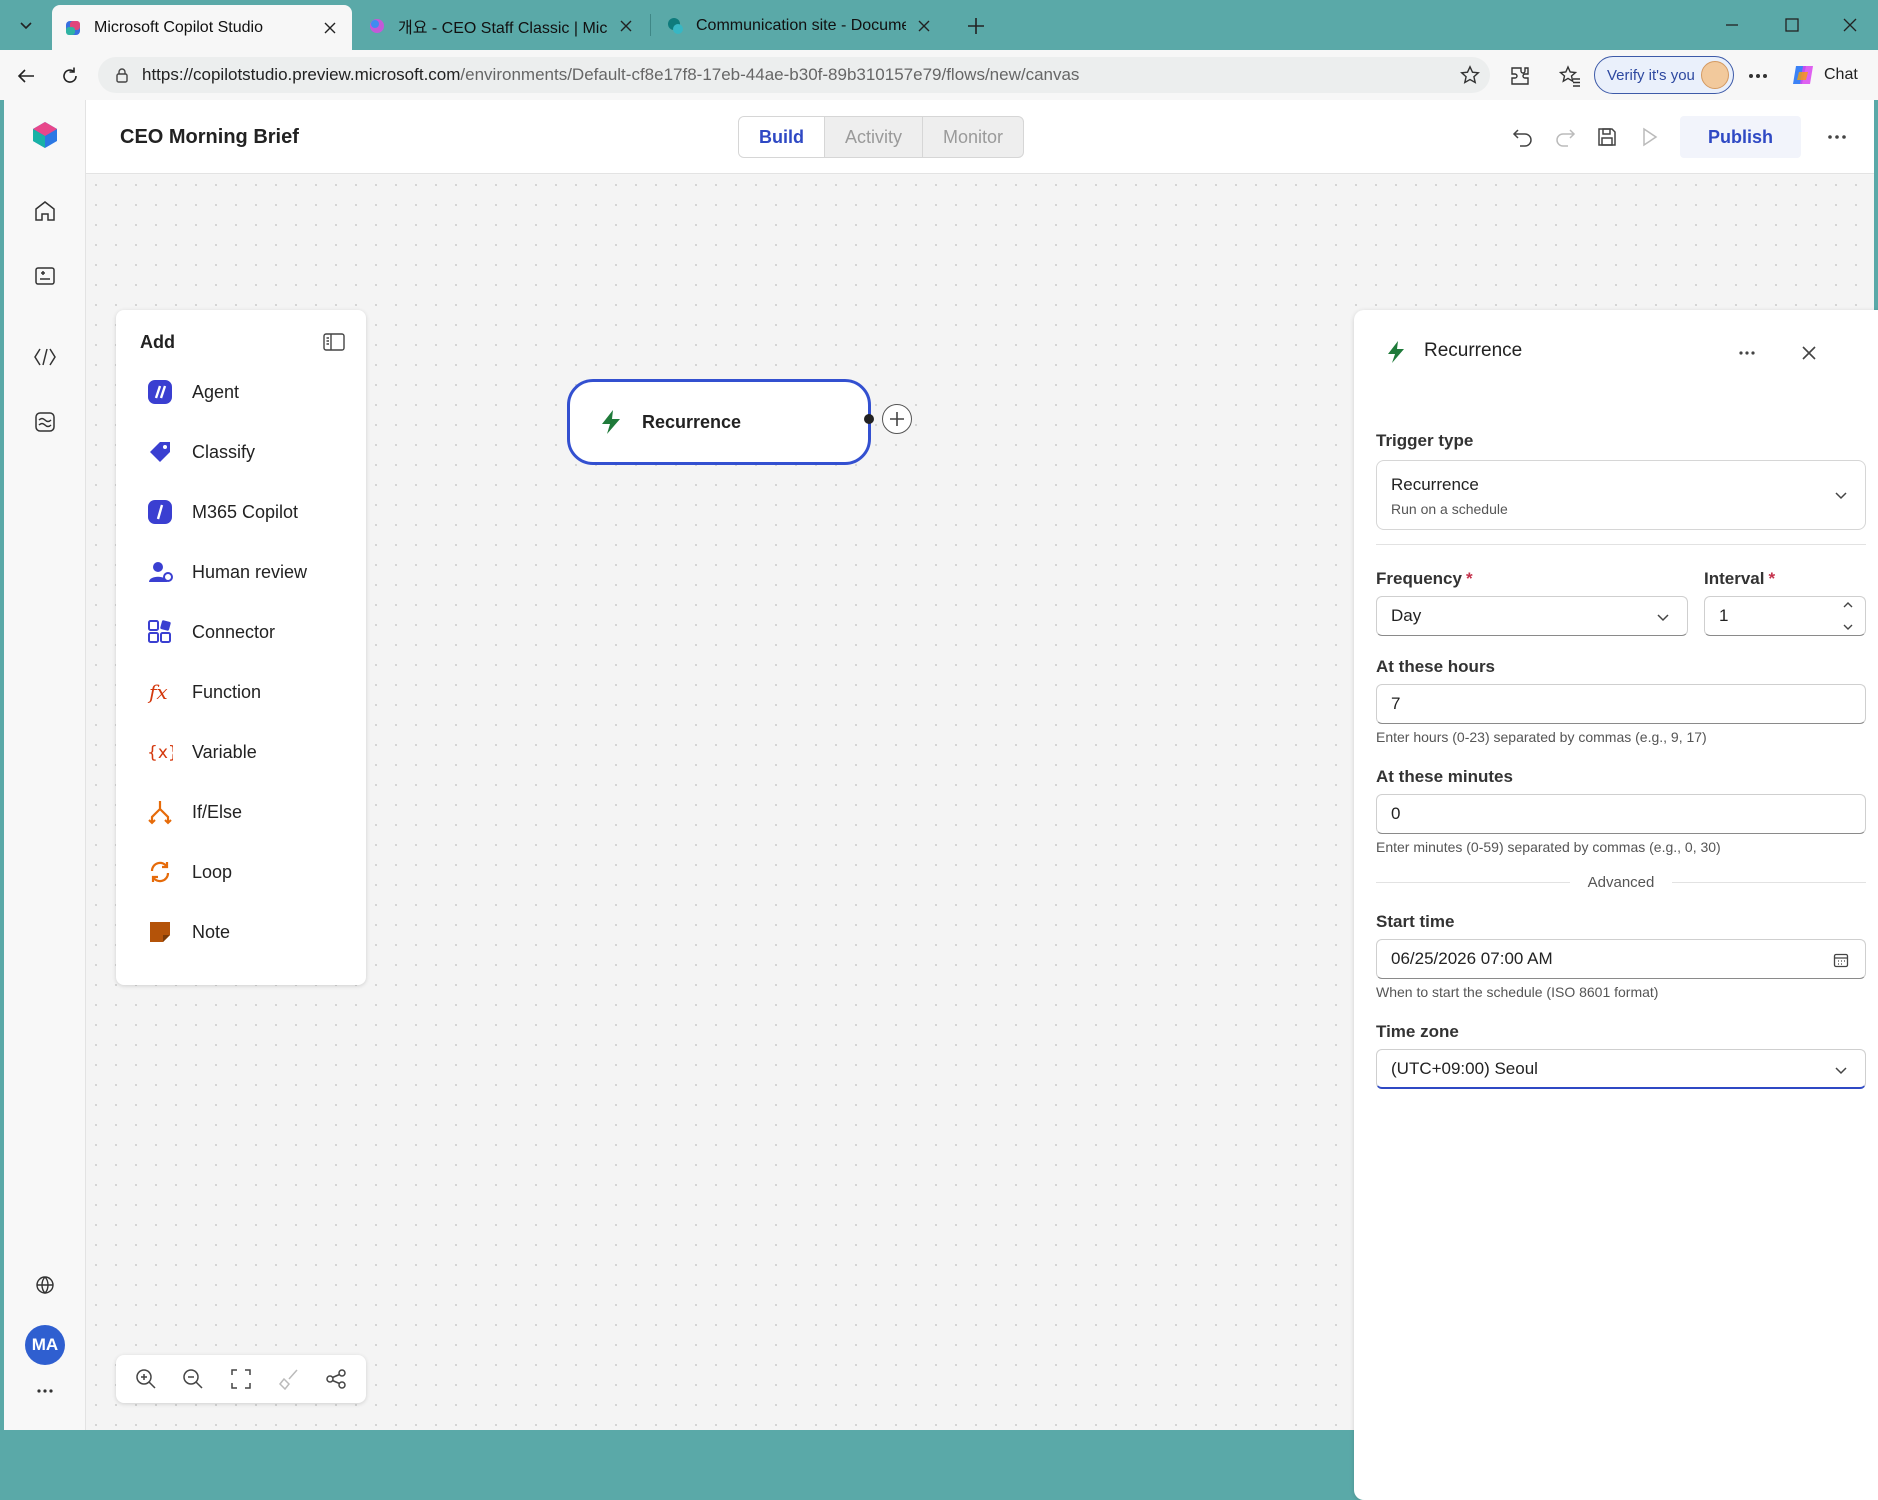 The height and width of the screenshot is (1500, 1878). I want to click on node-label: Recurrence, so click(692, 421).